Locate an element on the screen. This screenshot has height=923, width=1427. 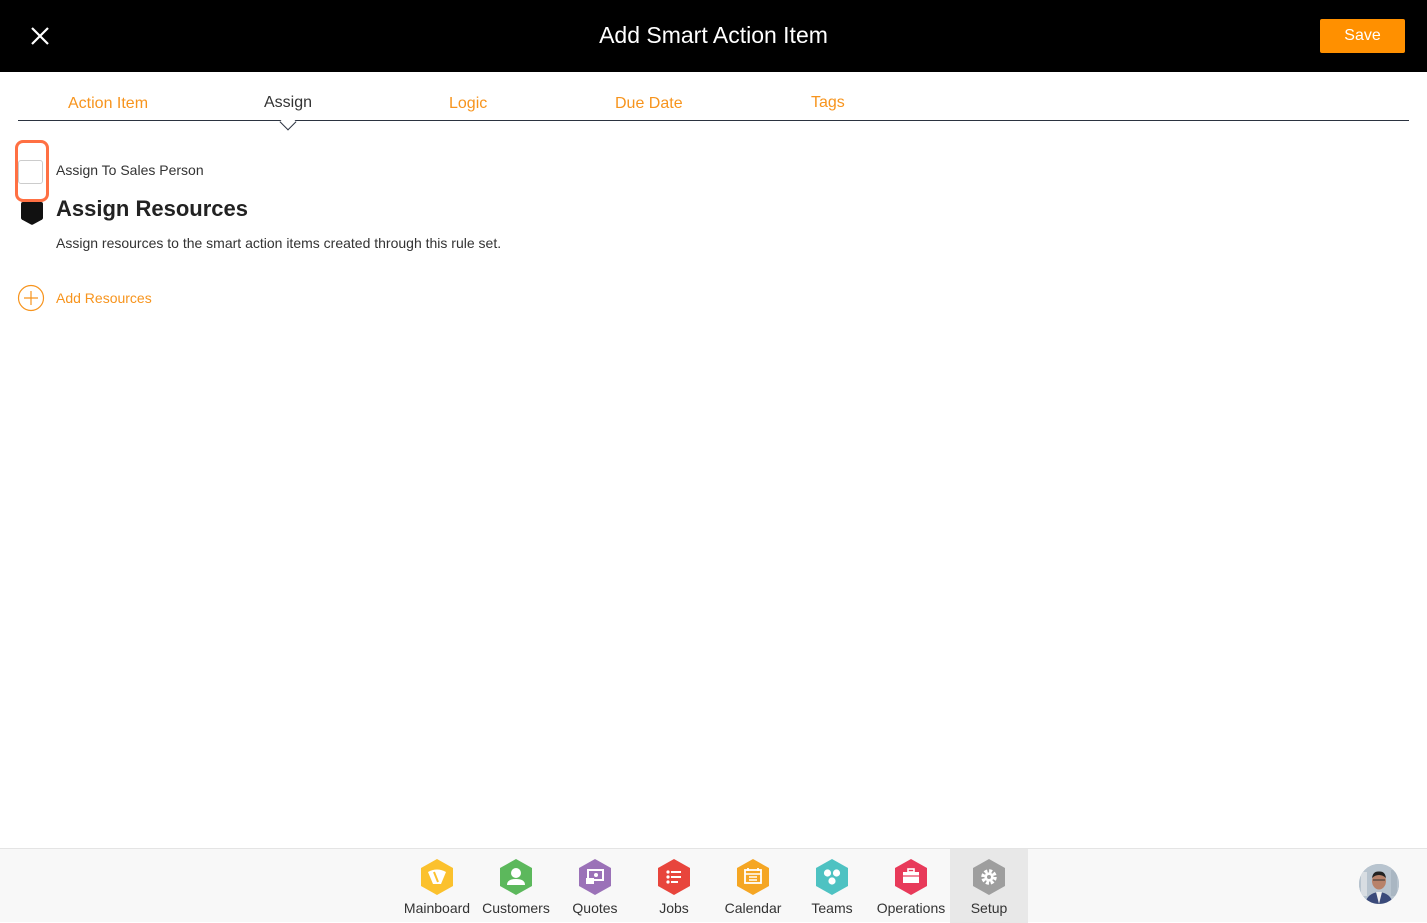
tab-tags: Tags is located at coordinates (828, 103).